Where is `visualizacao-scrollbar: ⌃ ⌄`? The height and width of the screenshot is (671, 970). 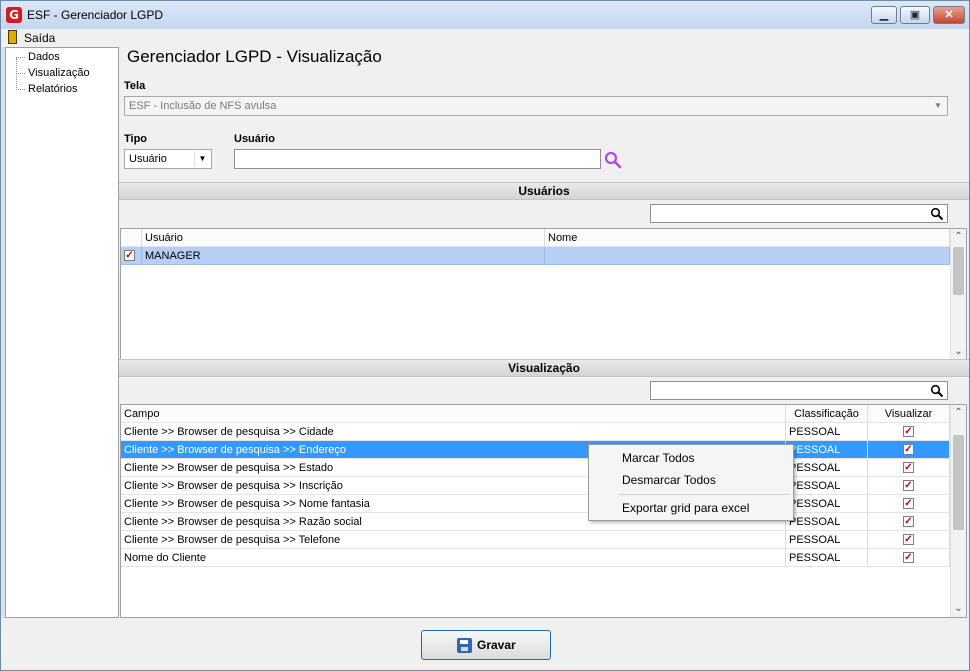
visualizacao-scrollbar: ⌃ ⌄ is located at coordinates (958, 511).